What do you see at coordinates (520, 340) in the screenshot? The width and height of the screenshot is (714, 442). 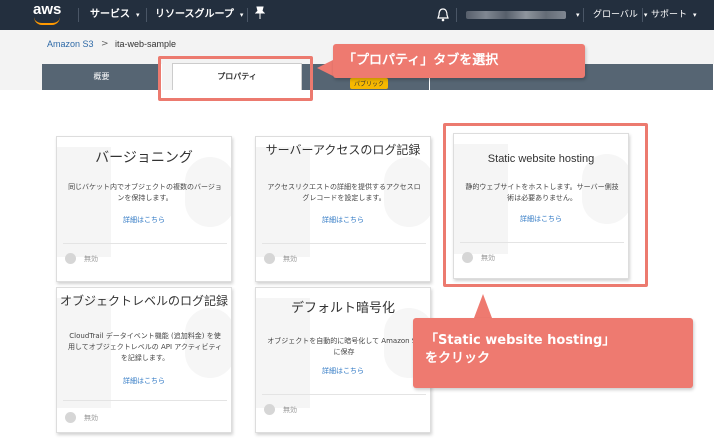 I see `hosting-callout-line1: 「Static website hosting」` at bounding box center [520, 340].